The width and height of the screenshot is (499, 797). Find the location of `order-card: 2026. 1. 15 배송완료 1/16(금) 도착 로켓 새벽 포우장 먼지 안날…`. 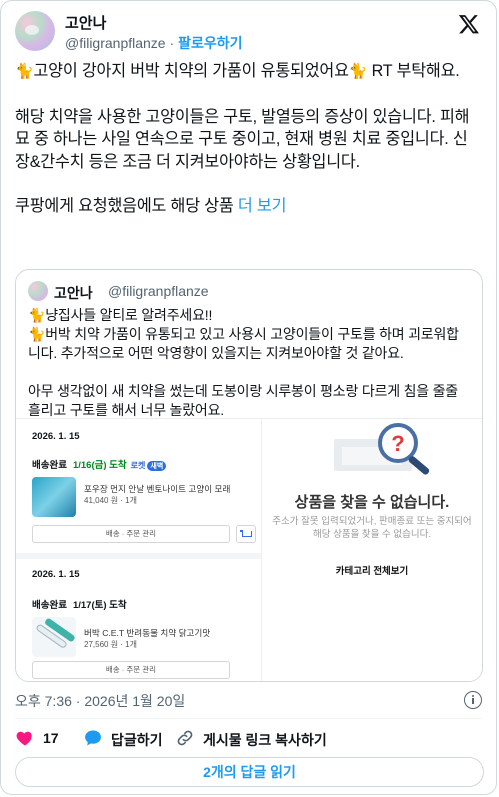

order-card: 2026. 1. 15 배송완료 1/16(금) 도착 로켓 새벽 포우장 먼지 안날… is located at coordinates (141, 489).